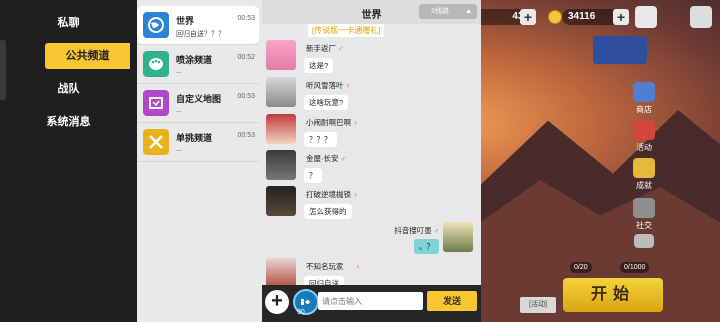  Describe the element at coordinates (528, 17) in the screenshot. I see `add-resource-button: +` at that location.